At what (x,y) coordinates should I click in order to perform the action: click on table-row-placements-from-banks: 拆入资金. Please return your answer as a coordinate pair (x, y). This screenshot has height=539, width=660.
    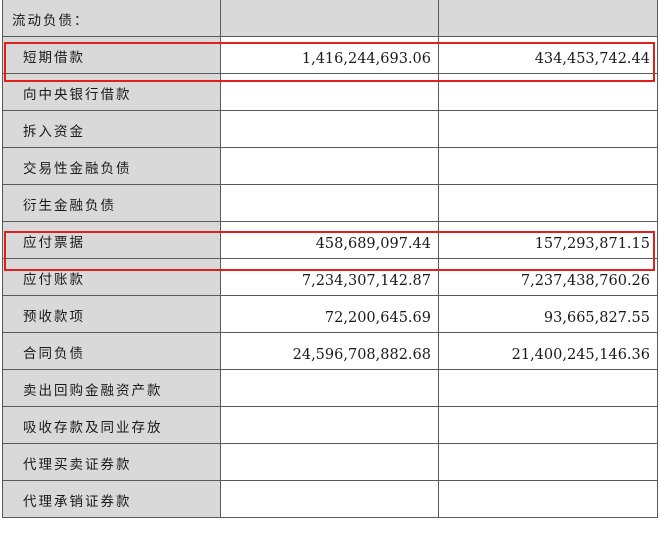
    Looking at the image, I should click on (330, 129).